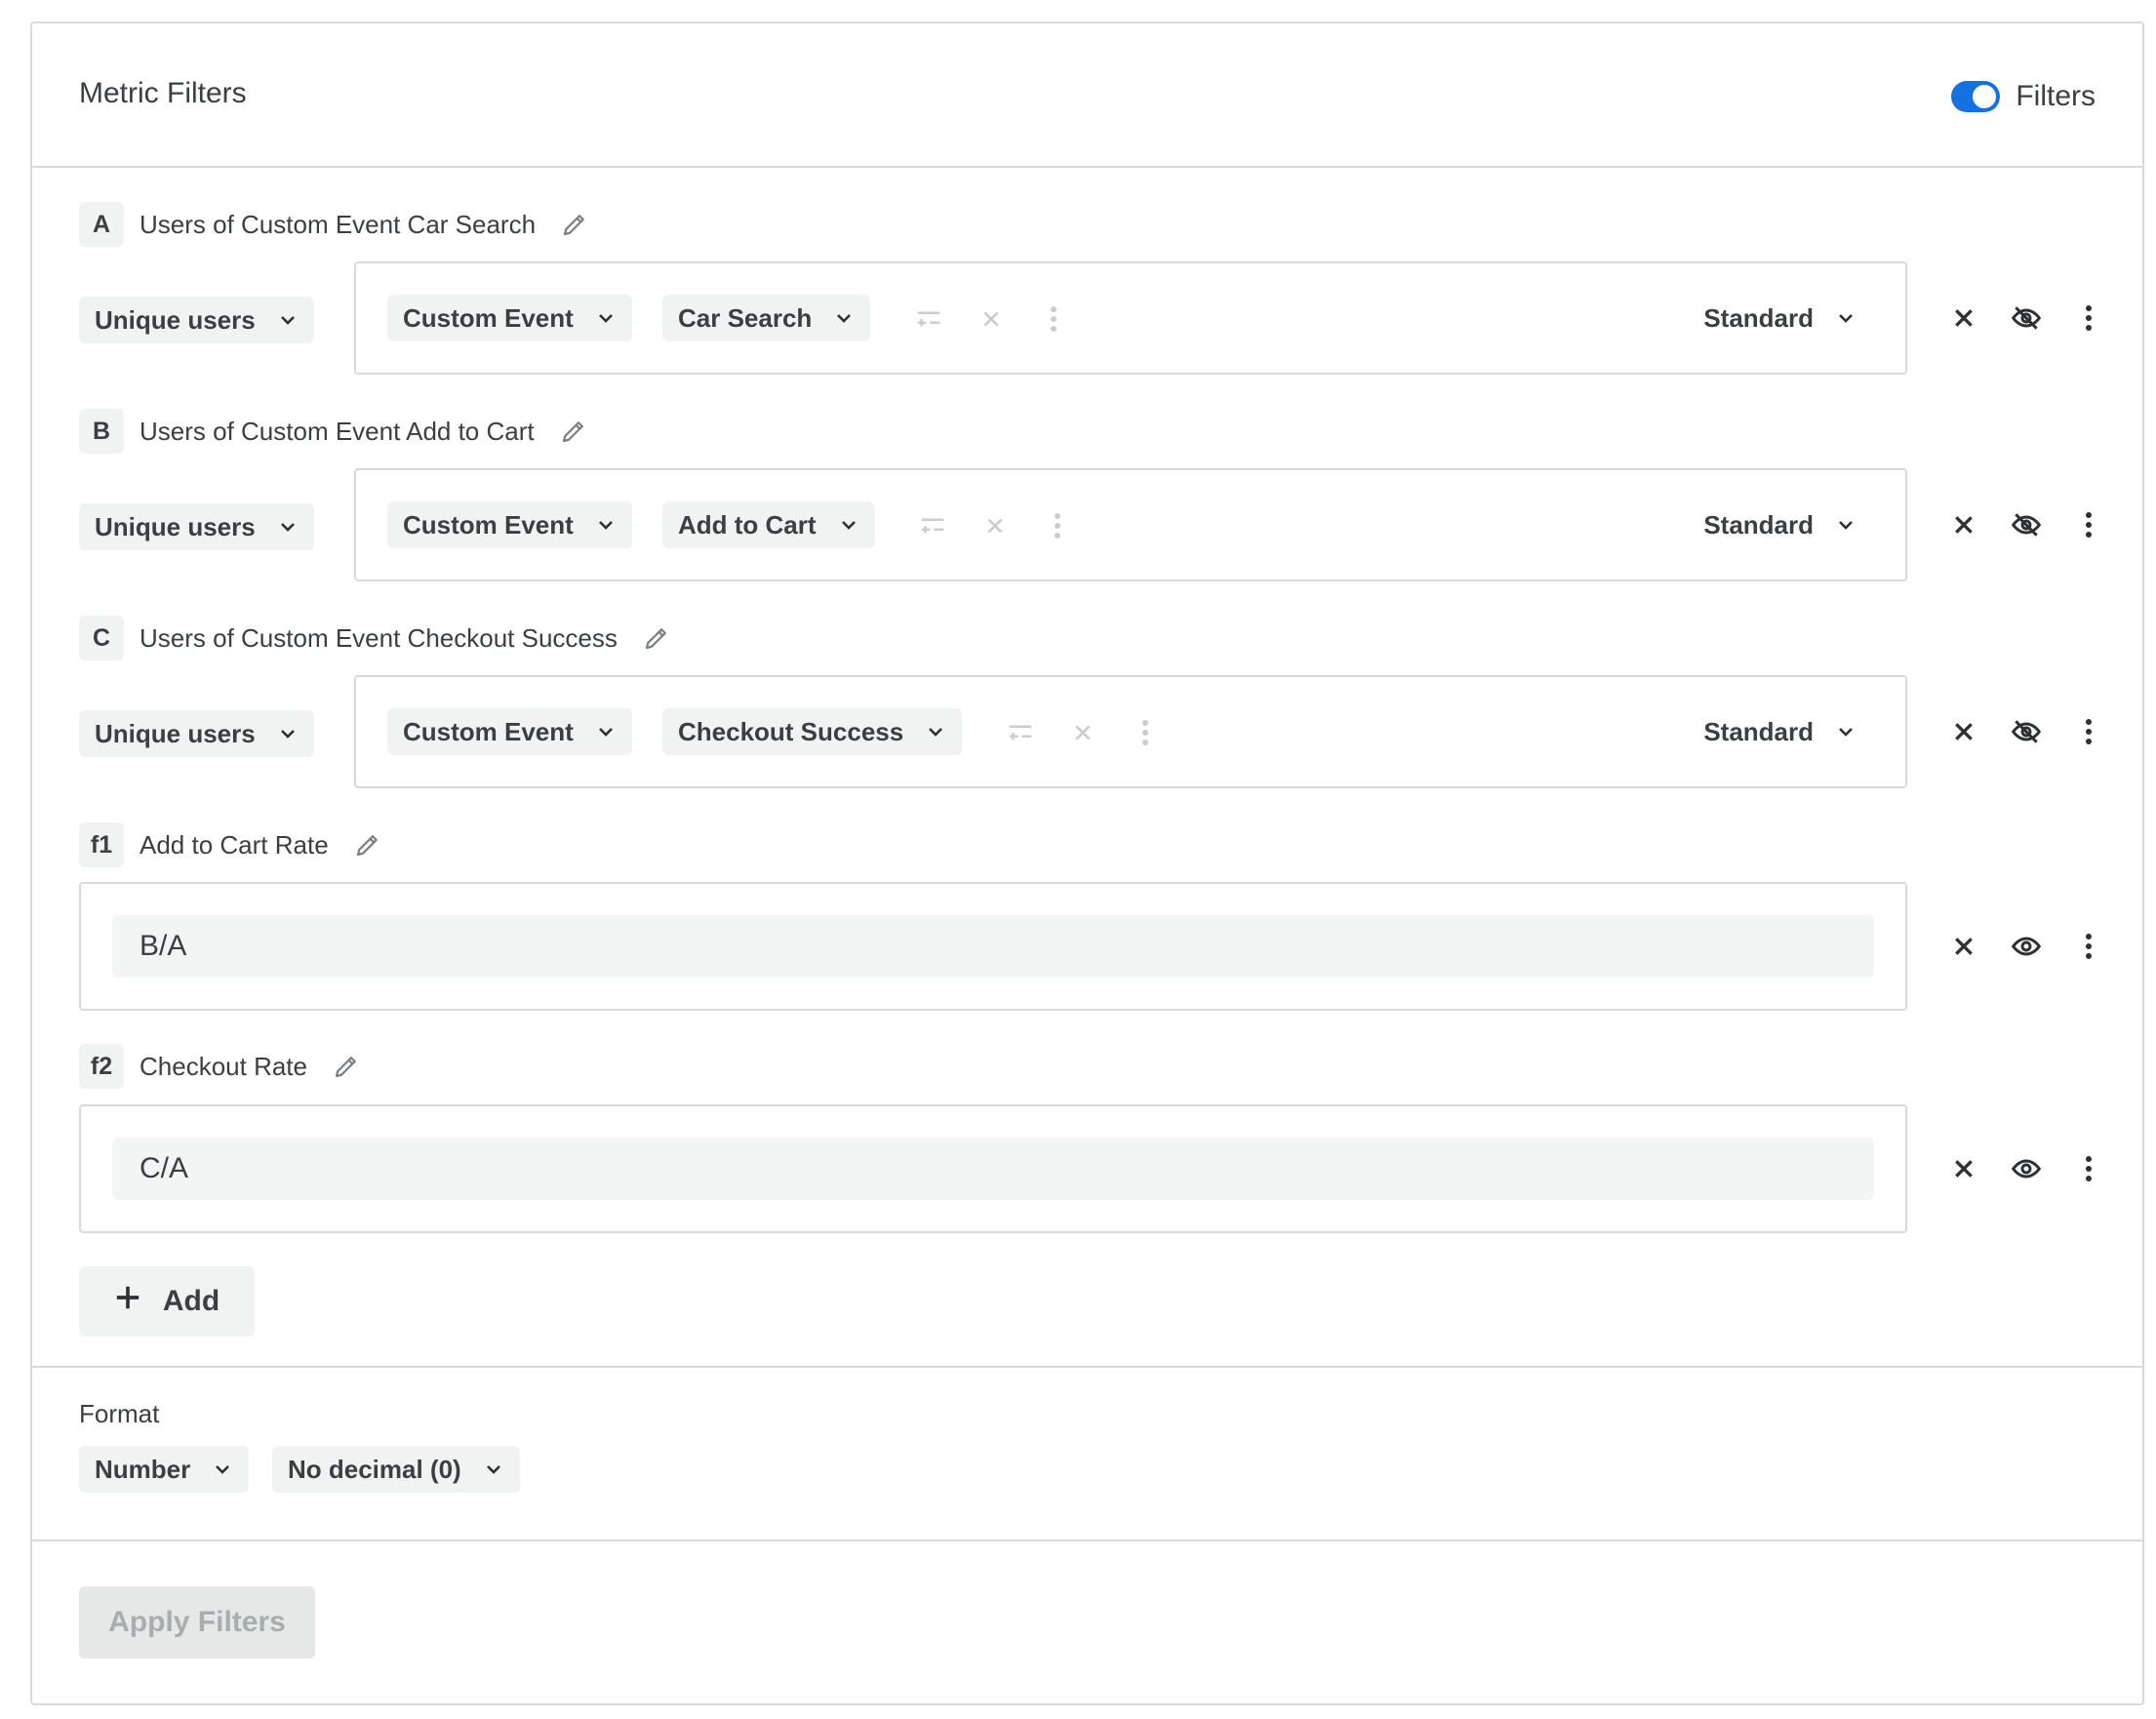  What do you see at coordinates (747, 524) in the screenshot?
I see `event-name-value: Add to Cart` at bounding box center [747, 524].